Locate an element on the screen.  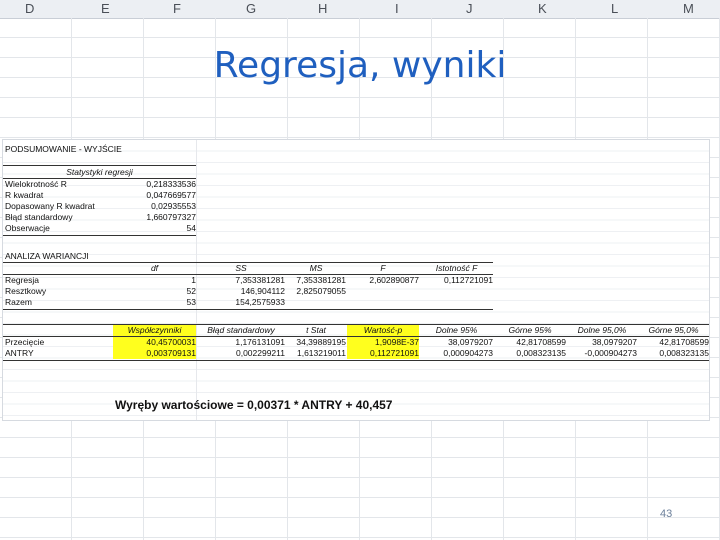
anova-cell-ms: 2,825079055 is located at coordinates (321, 291).